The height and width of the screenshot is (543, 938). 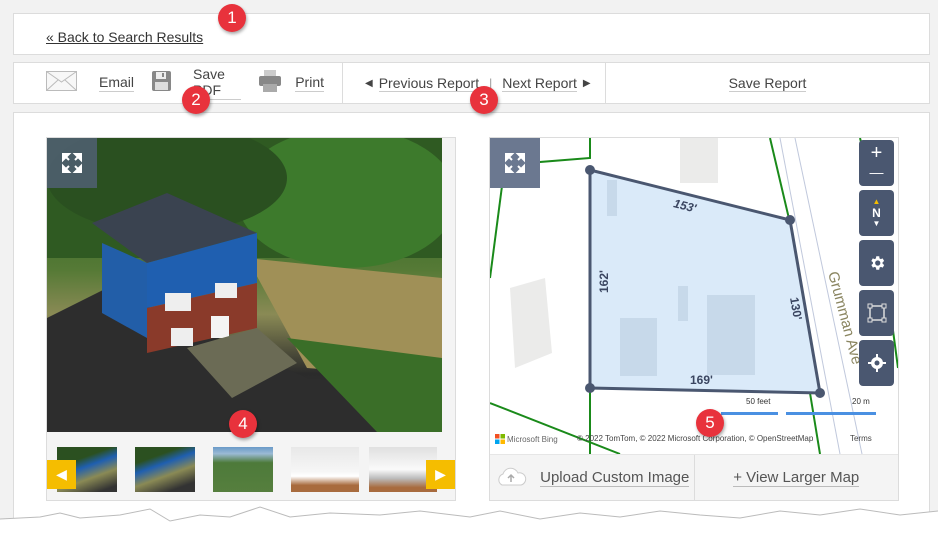 What do you see at coordinates (471, 34) in the screenshot?
I see `back-panel: « Back to Search Results` at bounding box center [471, 34].